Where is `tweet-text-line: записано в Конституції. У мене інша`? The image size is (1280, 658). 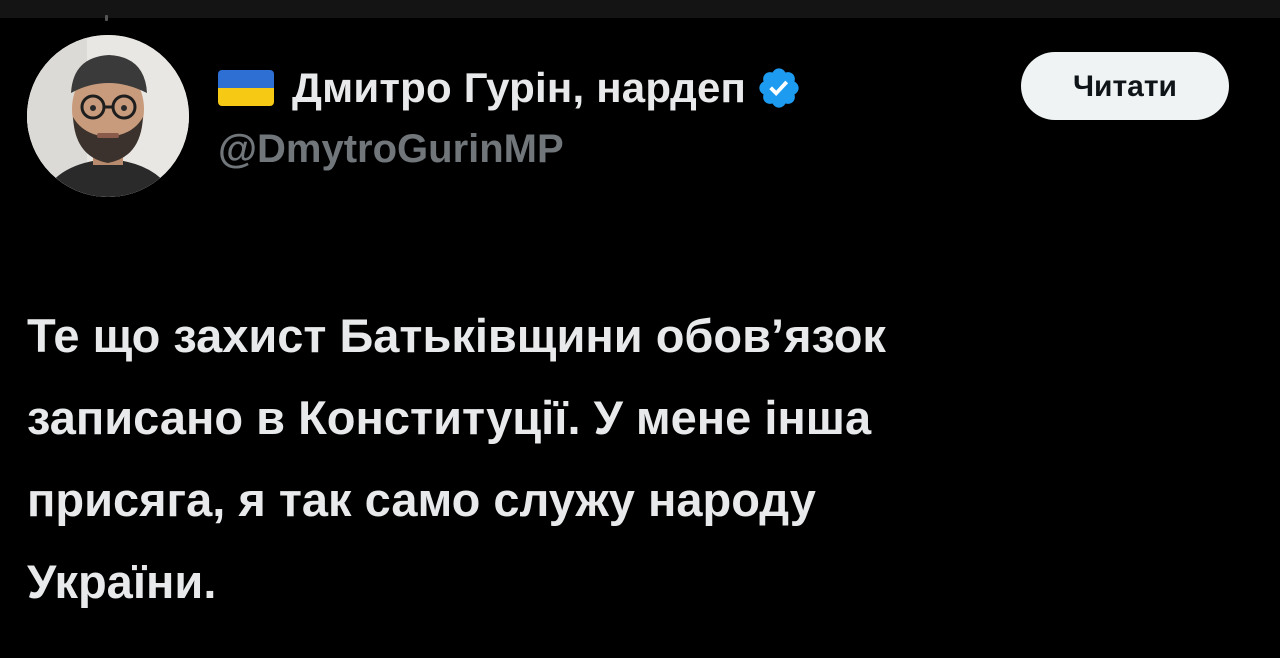
tweet-text-line: записано в Конституції. У мене інша is located at coordinates (449, 417).